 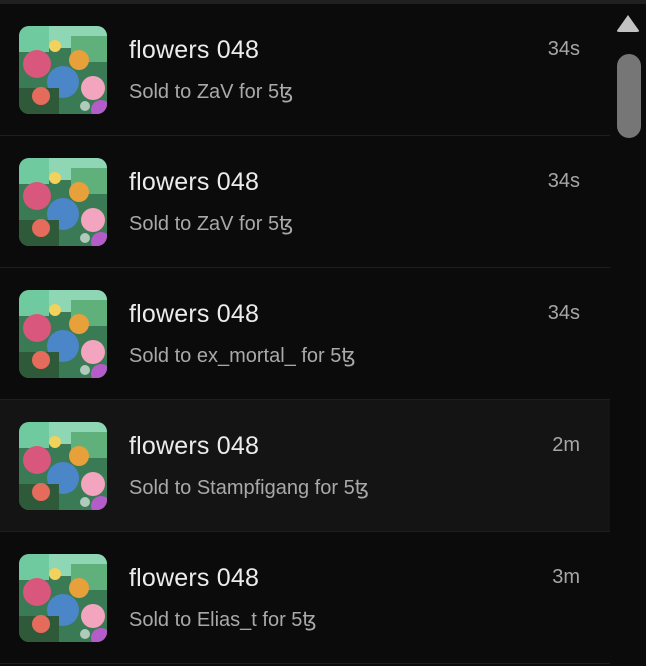 I want to click on scrollbar-thumb, so click(x=629, y=96).